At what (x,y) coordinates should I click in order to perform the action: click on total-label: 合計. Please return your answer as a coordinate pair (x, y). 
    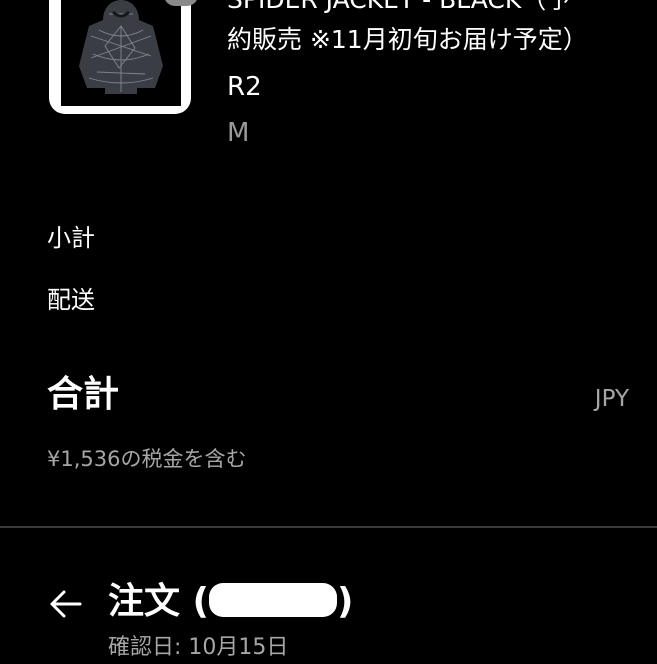
    Looking at the image, I should click on (83, 394).